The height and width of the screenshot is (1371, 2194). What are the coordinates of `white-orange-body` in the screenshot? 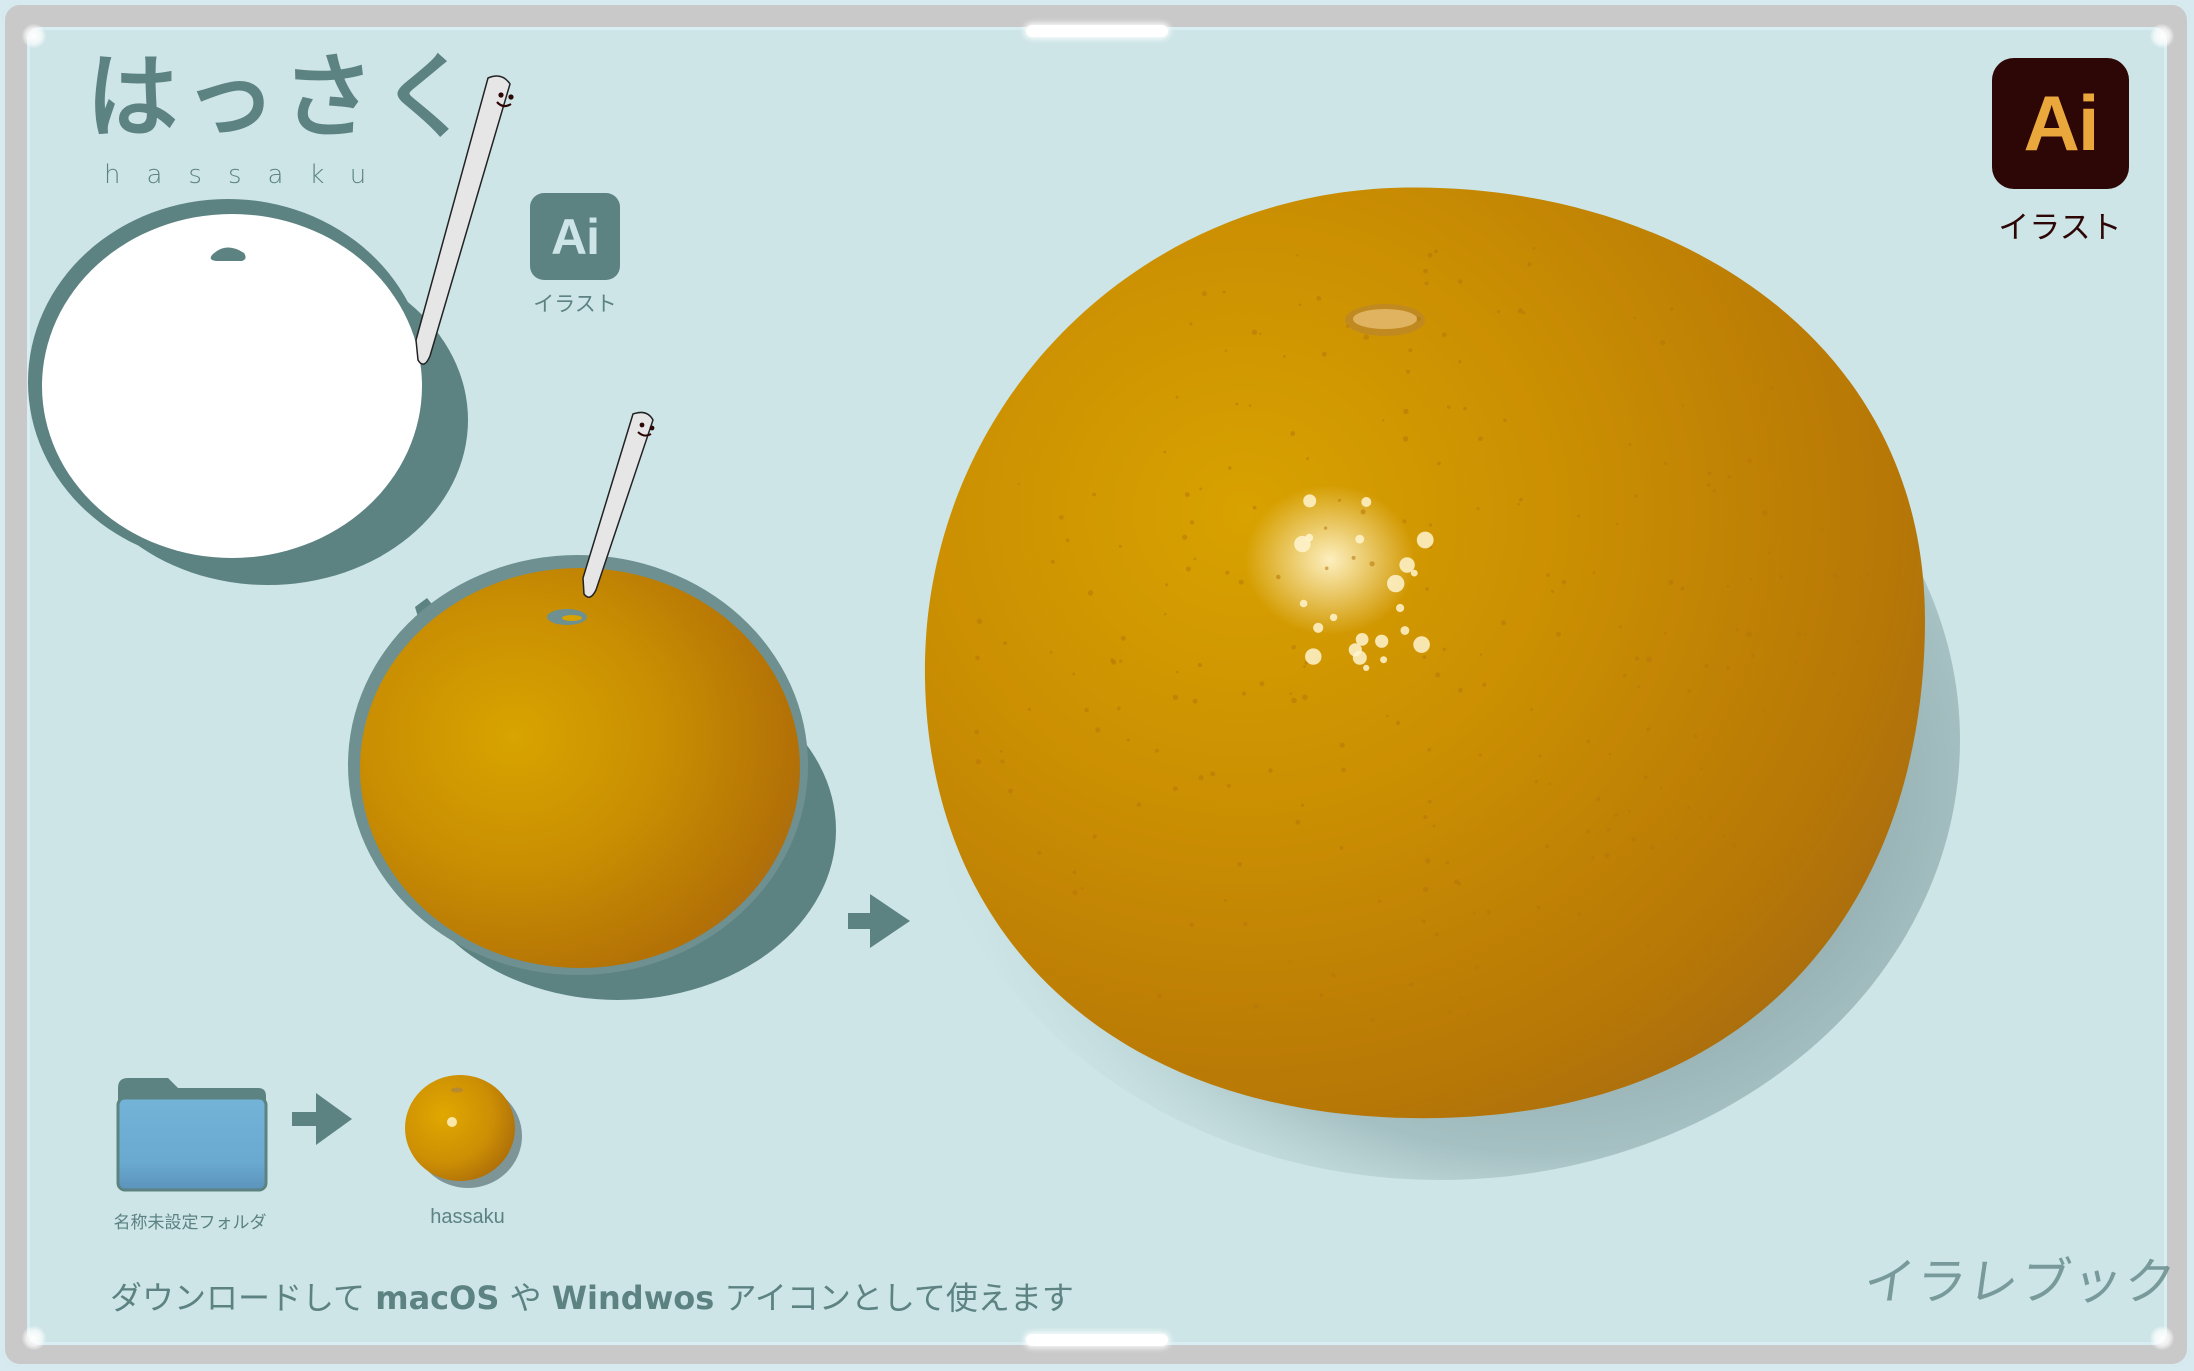 It's located at (232, 386).